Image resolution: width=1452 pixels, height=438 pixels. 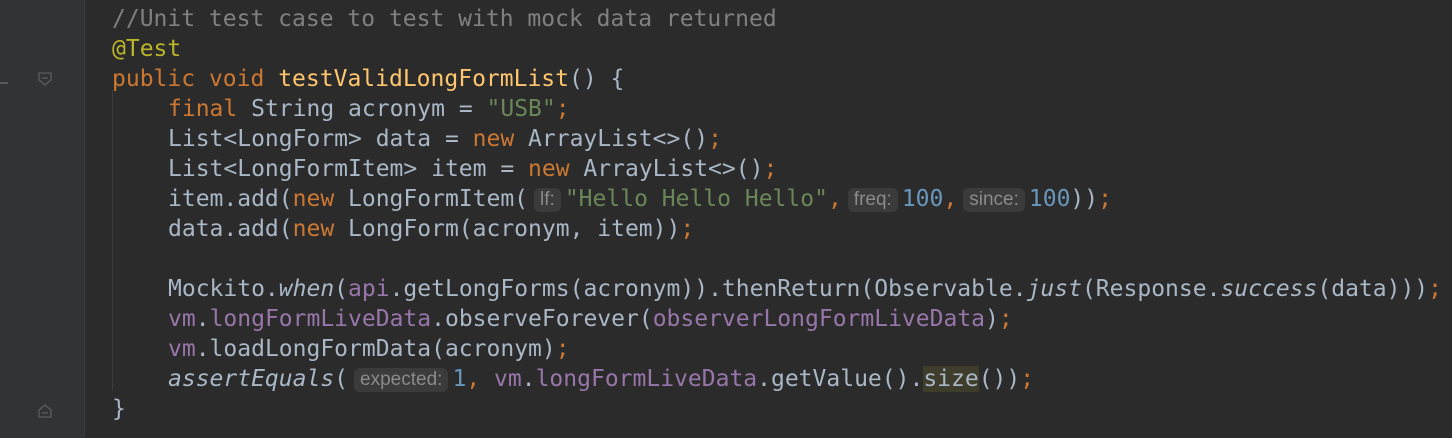 What do you see at coordinates (782, 49) in the screenshot?
I see `code-line-2: @Test` at bounding box center [782, 49].